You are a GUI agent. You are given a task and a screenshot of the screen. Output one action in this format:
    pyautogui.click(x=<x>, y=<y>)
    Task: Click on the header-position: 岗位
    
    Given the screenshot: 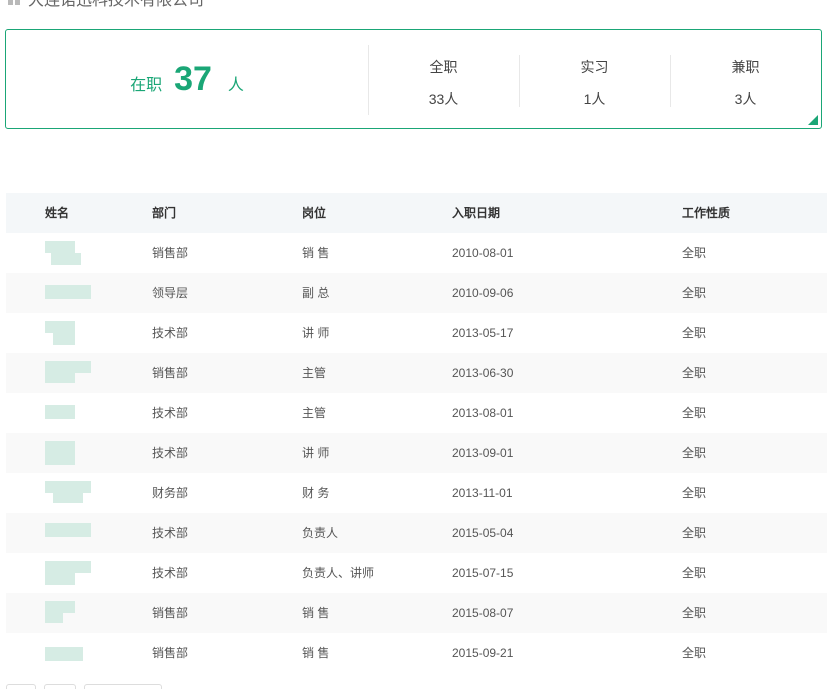 What is the action you would take?
    pyautogui.click(x=314, y=213)
    